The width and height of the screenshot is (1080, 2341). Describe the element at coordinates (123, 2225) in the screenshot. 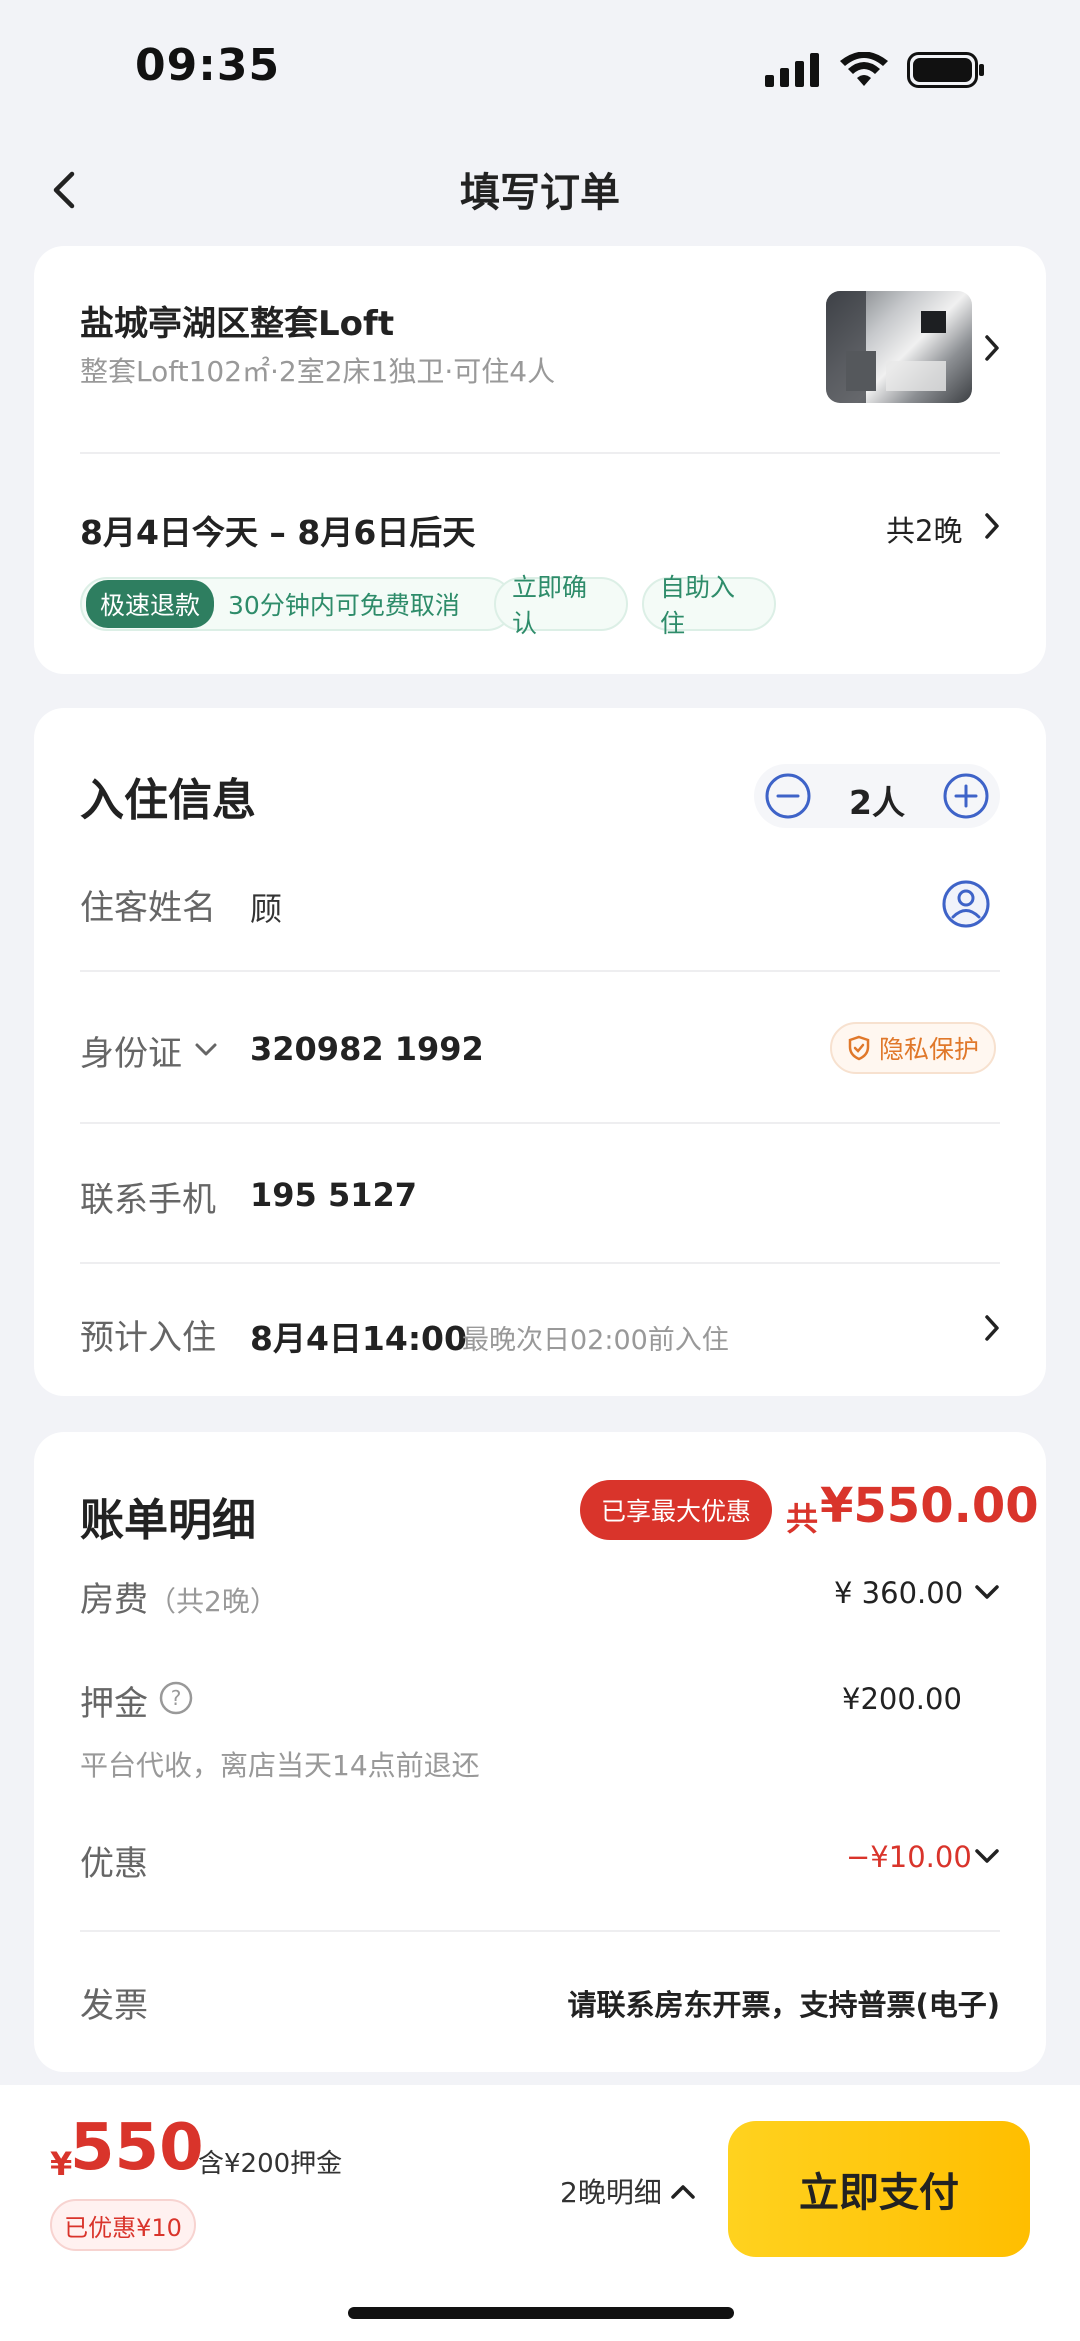

I see `saved-badge: 已优惠¥10` at that location.